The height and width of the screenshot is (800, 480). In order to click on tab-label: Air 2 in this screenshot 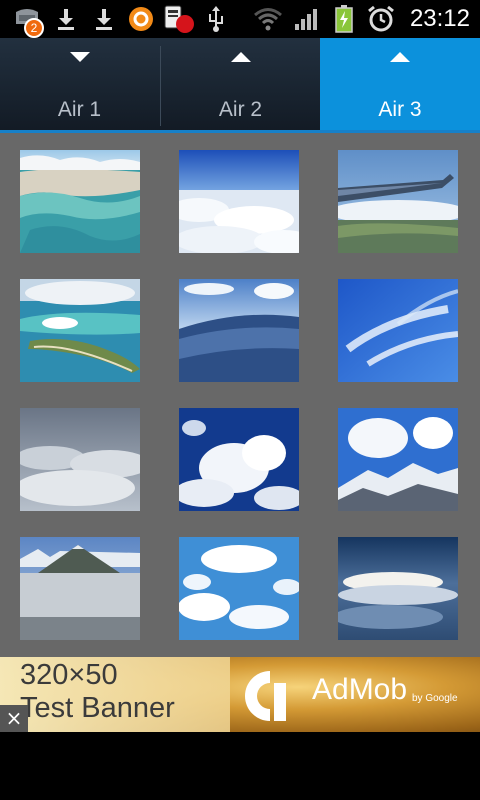, I will do `click(240, 109)`.